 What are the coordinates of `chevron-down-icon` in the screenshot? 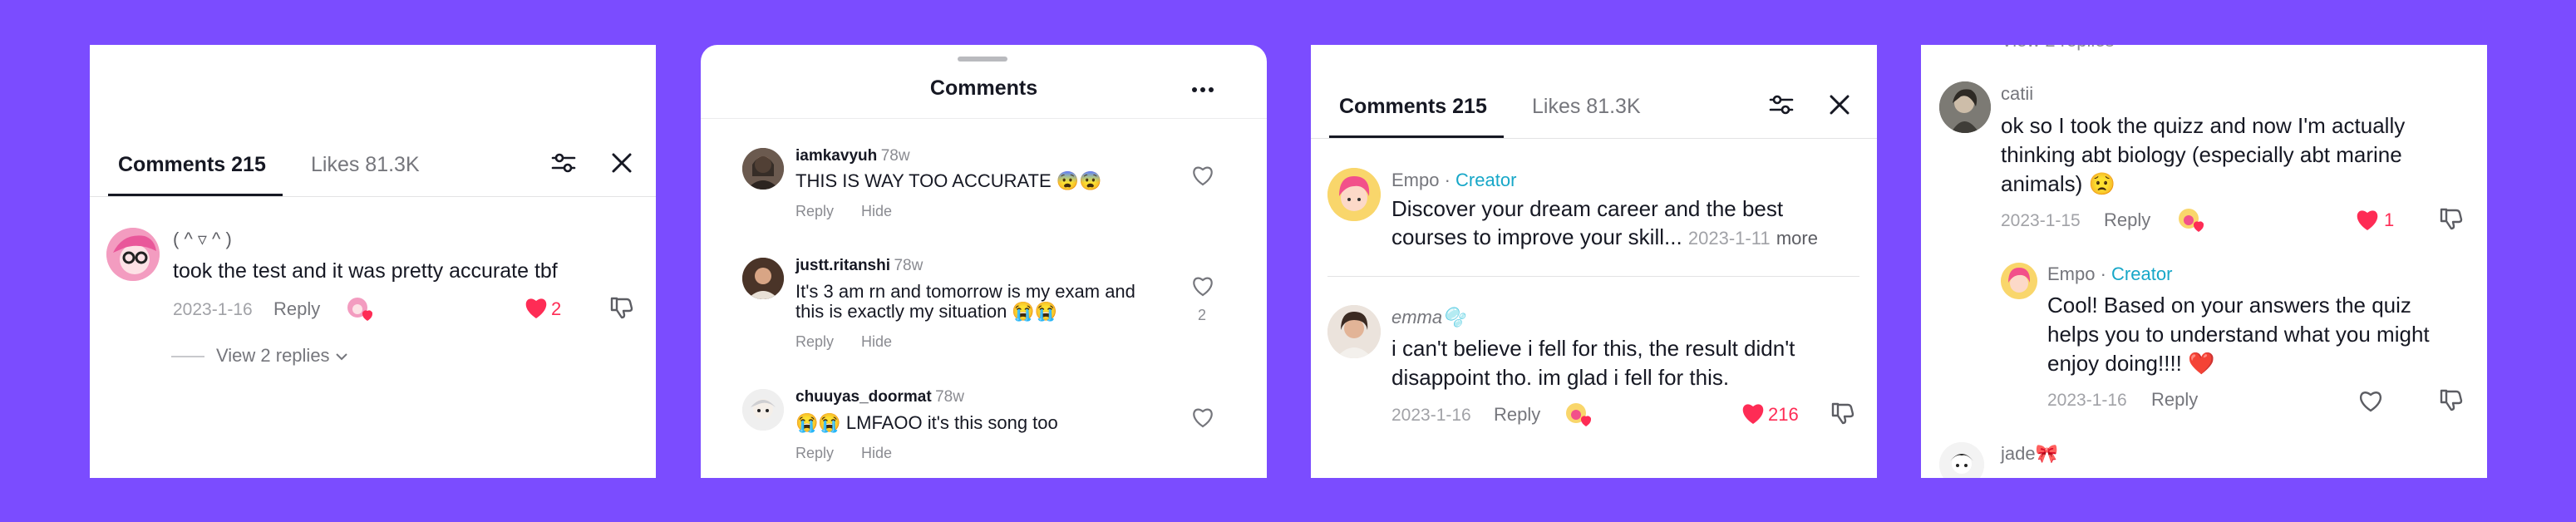 It's located at (341, 357).